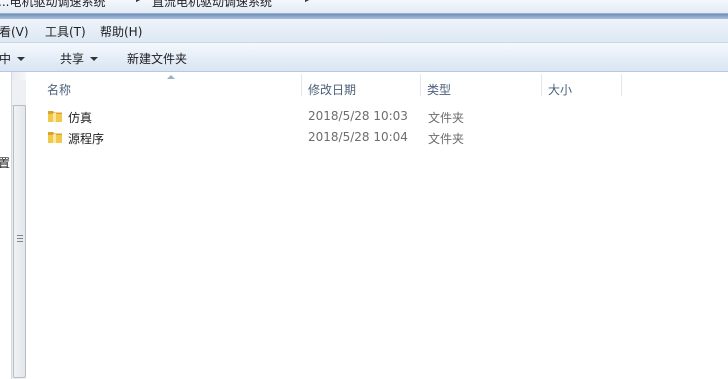  I want to click on share-label: 共享, so click(72, 59).